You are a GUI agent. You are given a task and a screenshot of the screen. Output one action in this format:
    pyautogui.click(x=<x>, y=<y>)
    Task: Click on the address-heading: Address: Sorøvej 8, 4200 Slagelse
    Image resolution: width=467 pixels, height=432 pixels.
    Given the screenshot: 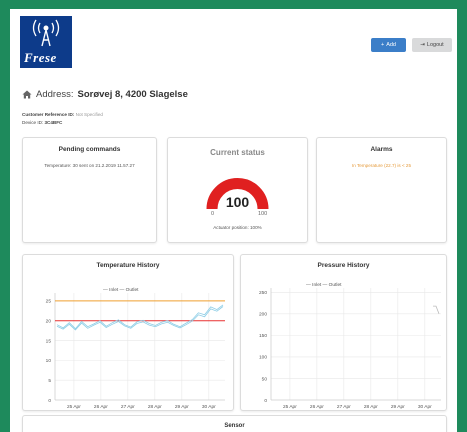 What is the action you would take?
    pyautogui.click(x=105, y=94)
    